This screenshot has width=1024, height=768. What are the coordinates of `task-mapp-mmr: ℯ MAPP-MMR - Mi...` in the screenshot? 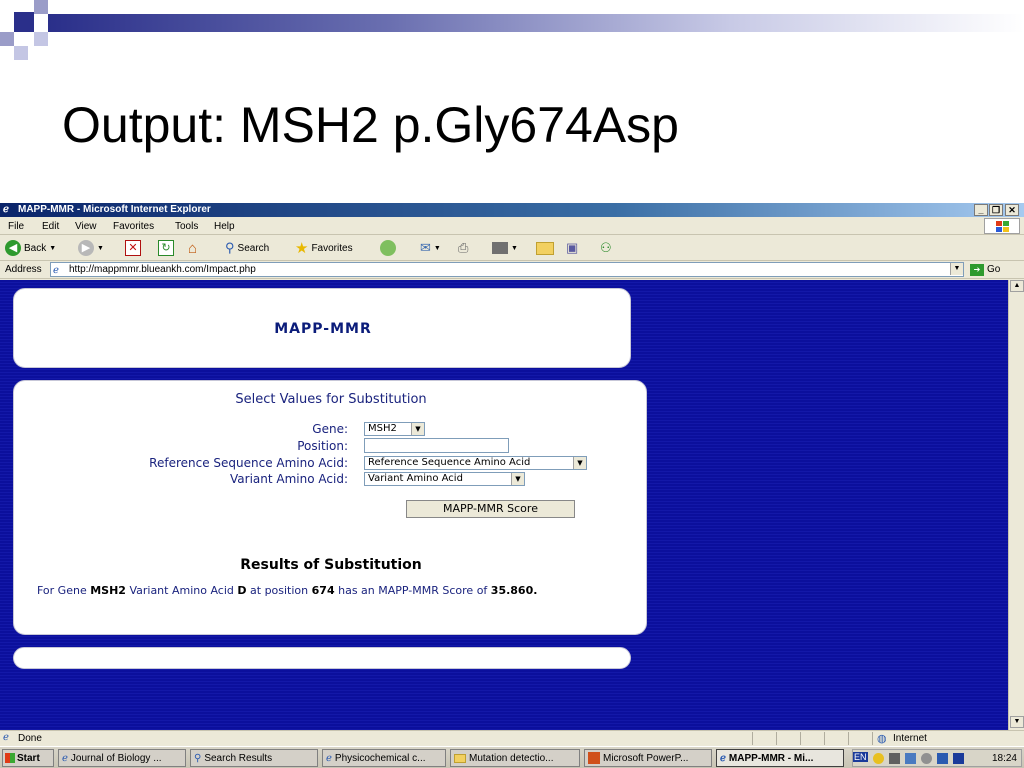 It's located at (780, 758).